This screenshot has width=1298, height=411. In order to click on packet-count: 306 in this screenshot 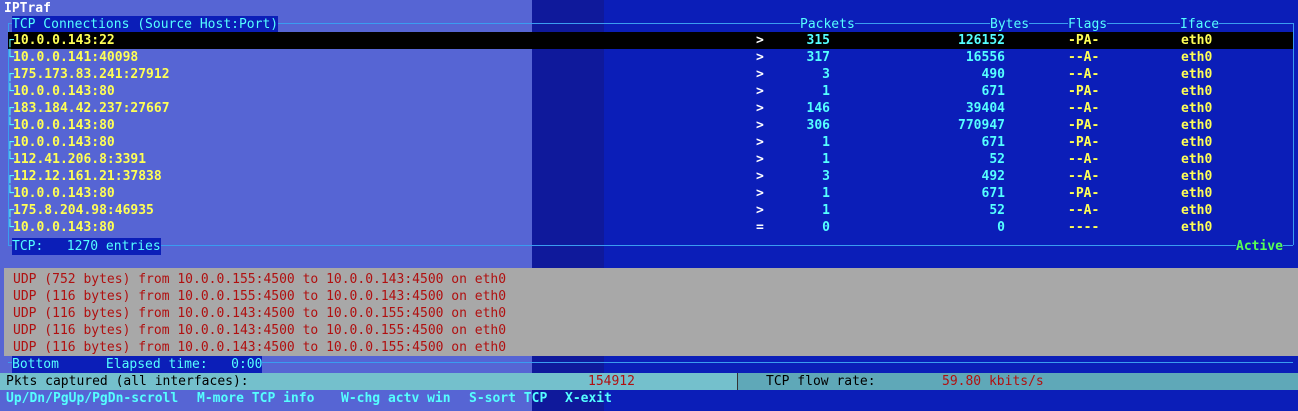, I will do `click(818, 125)`.